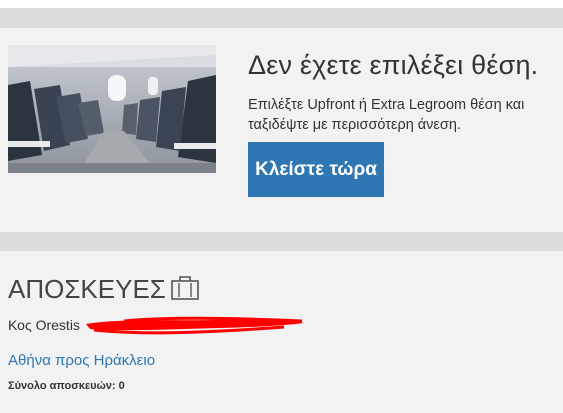 The height and width of the screenshot is (413, 563). Describe the element at coordinates (393, 65) in the screenshot. I see `promo-title: Δεν έχετε επιλέξει θέση.` at that location.